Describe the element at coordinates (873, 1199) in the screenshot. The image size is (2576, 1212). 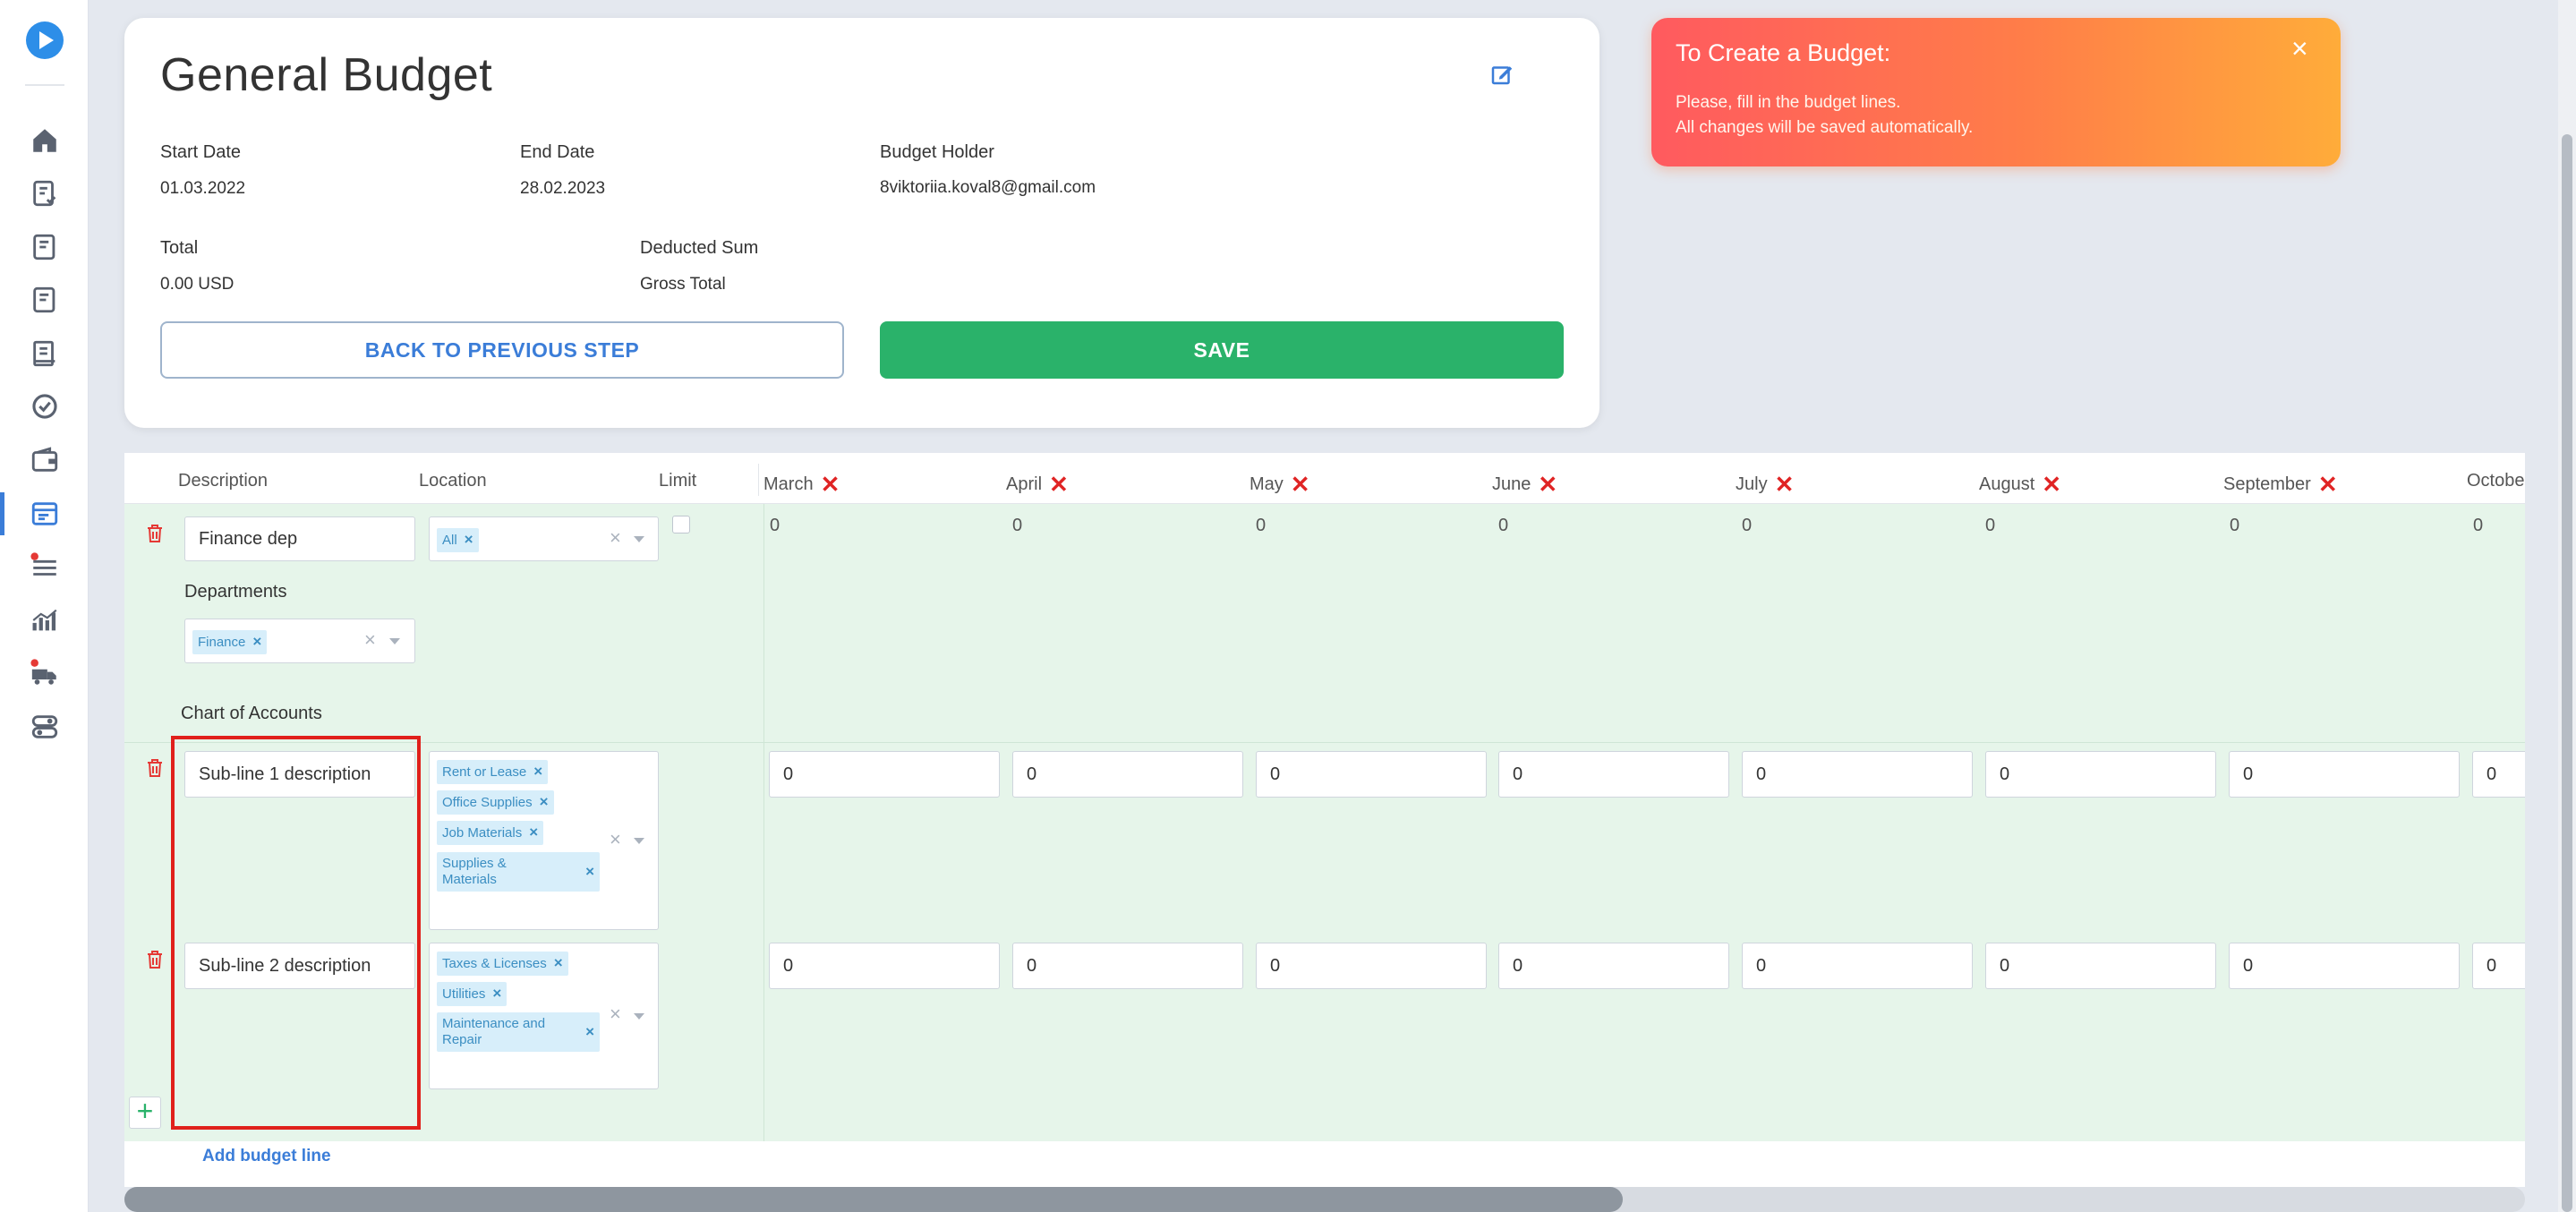
I see `horizontal-scrollbar-thumb` at that location.